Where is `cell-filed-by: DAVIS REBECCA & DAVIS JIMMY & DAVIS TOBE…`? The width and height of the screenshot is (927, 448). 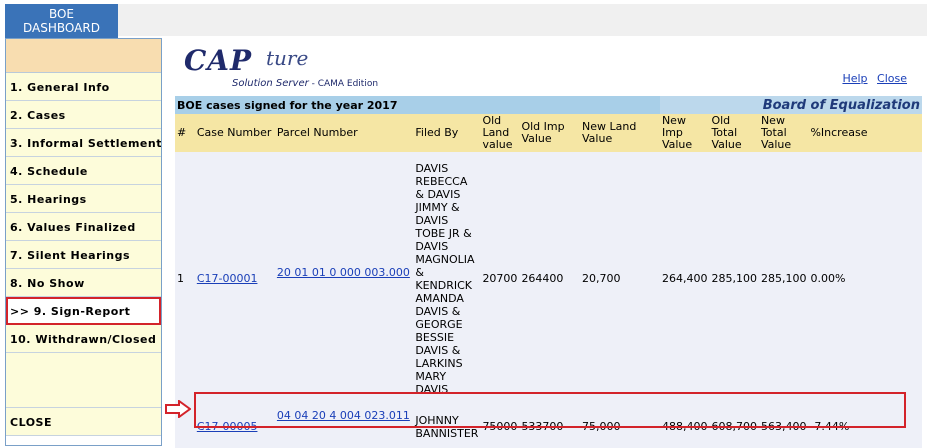
cell-filed-by: DAVIS REBECCA & DAVIS JIMMY & DAVIS TOBE… is located at coordinates (447, 278).